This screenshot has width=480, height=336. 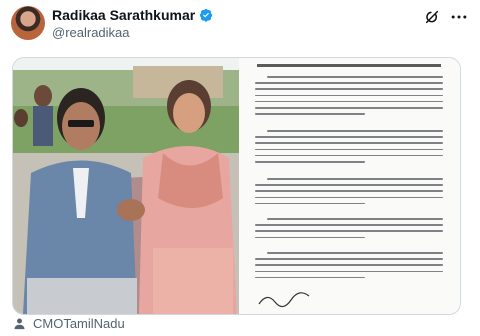 I want to click on avatar, so click(x=28, y=23).